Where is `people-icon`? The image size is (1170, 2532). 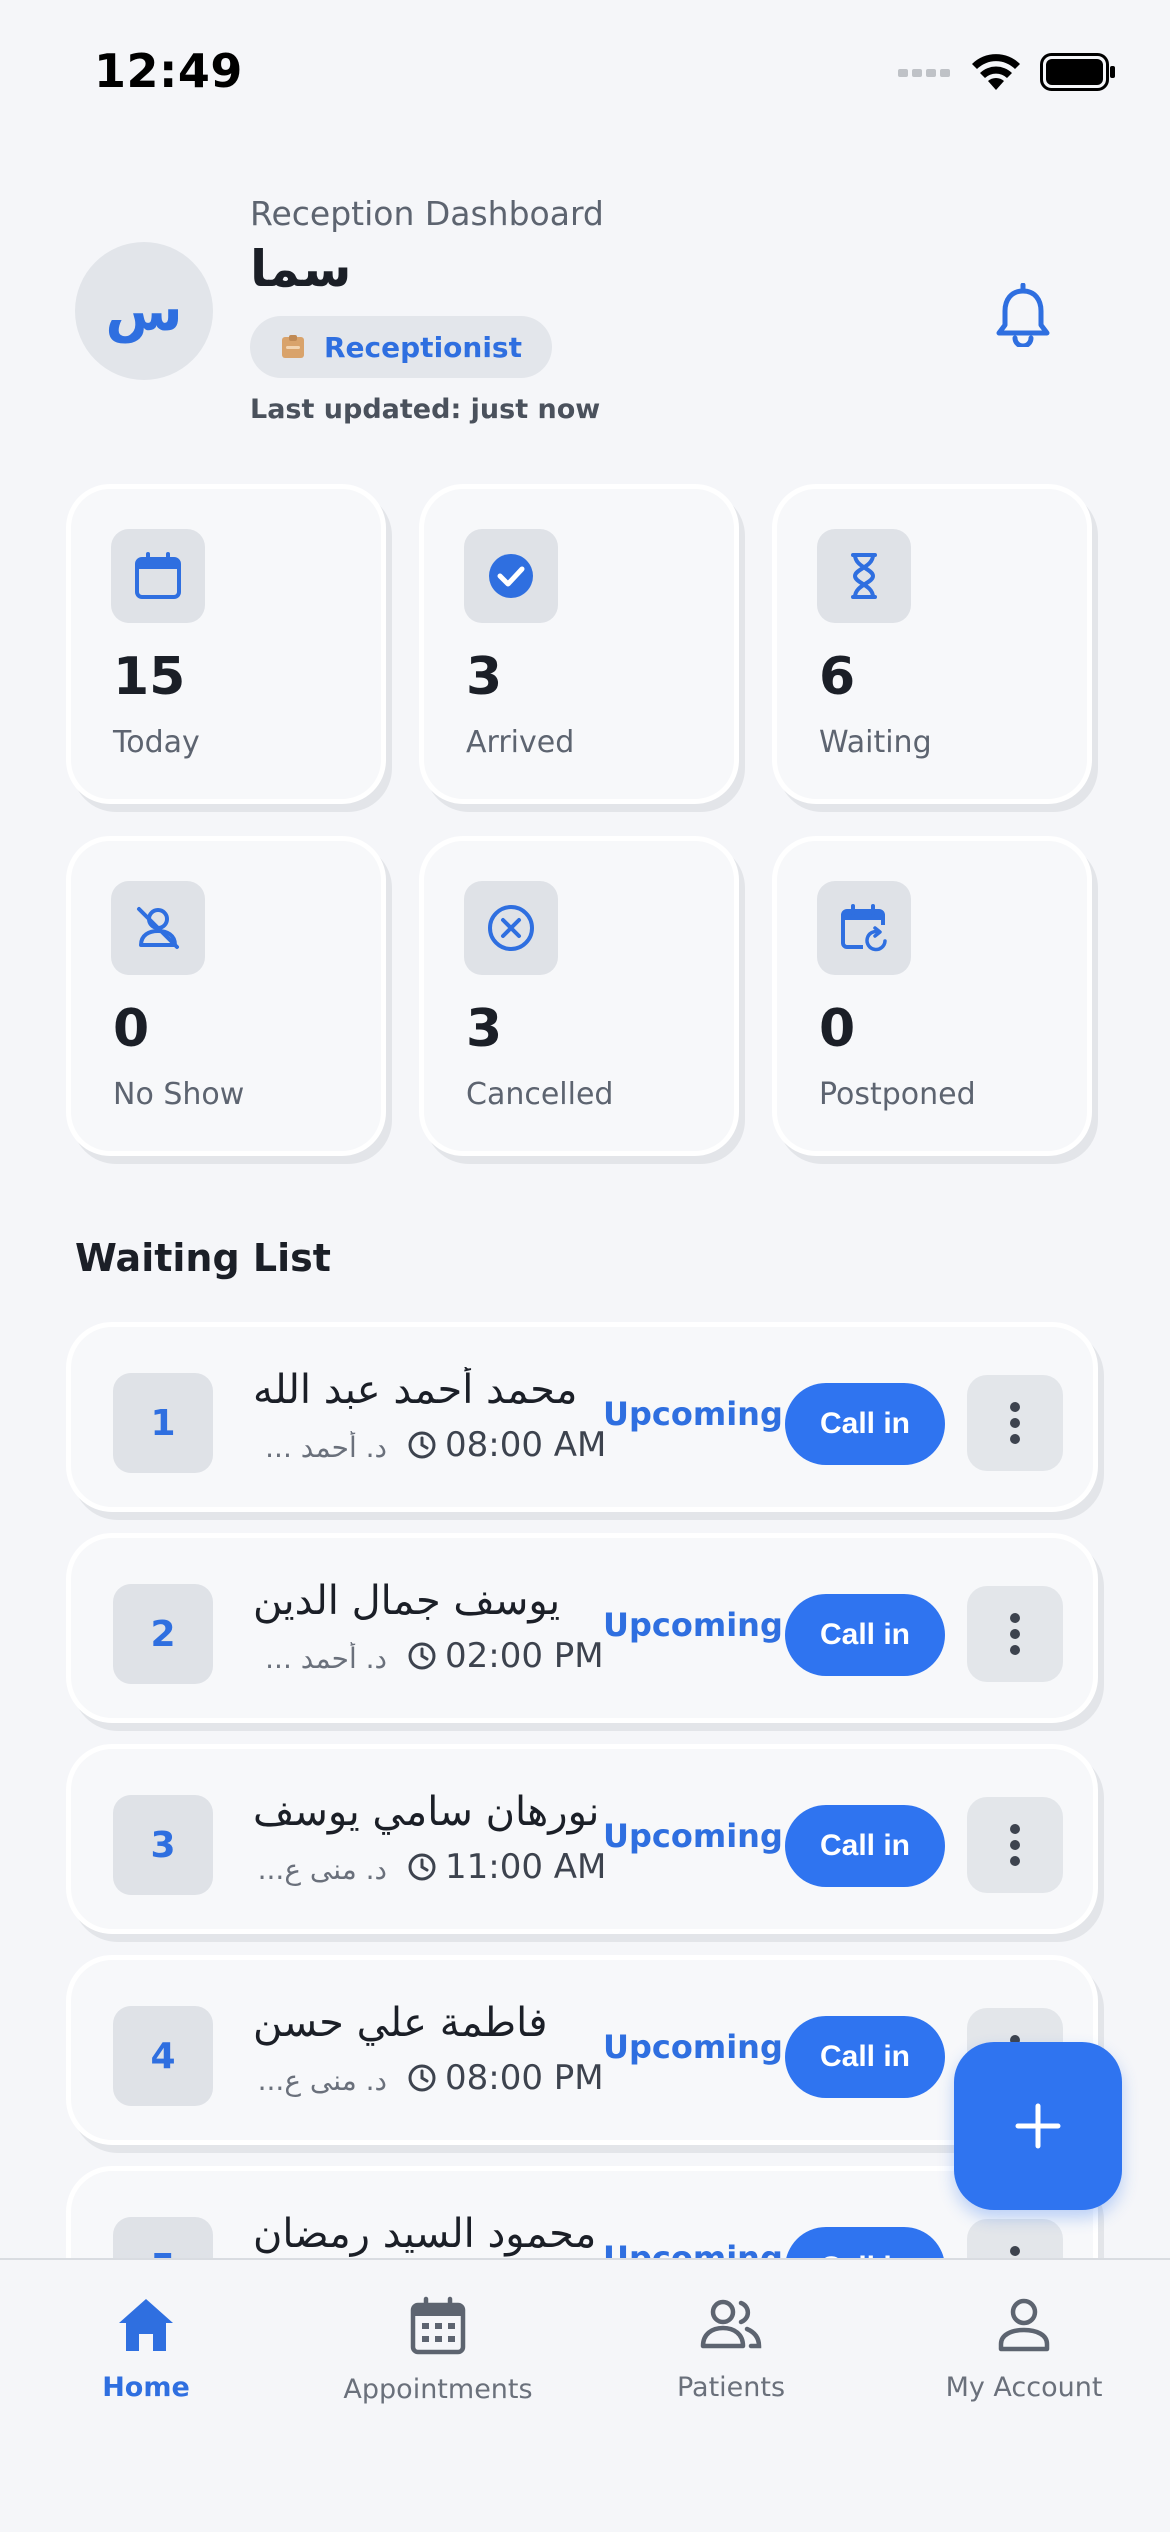
people-icon is located at coordinates (731, 2324).